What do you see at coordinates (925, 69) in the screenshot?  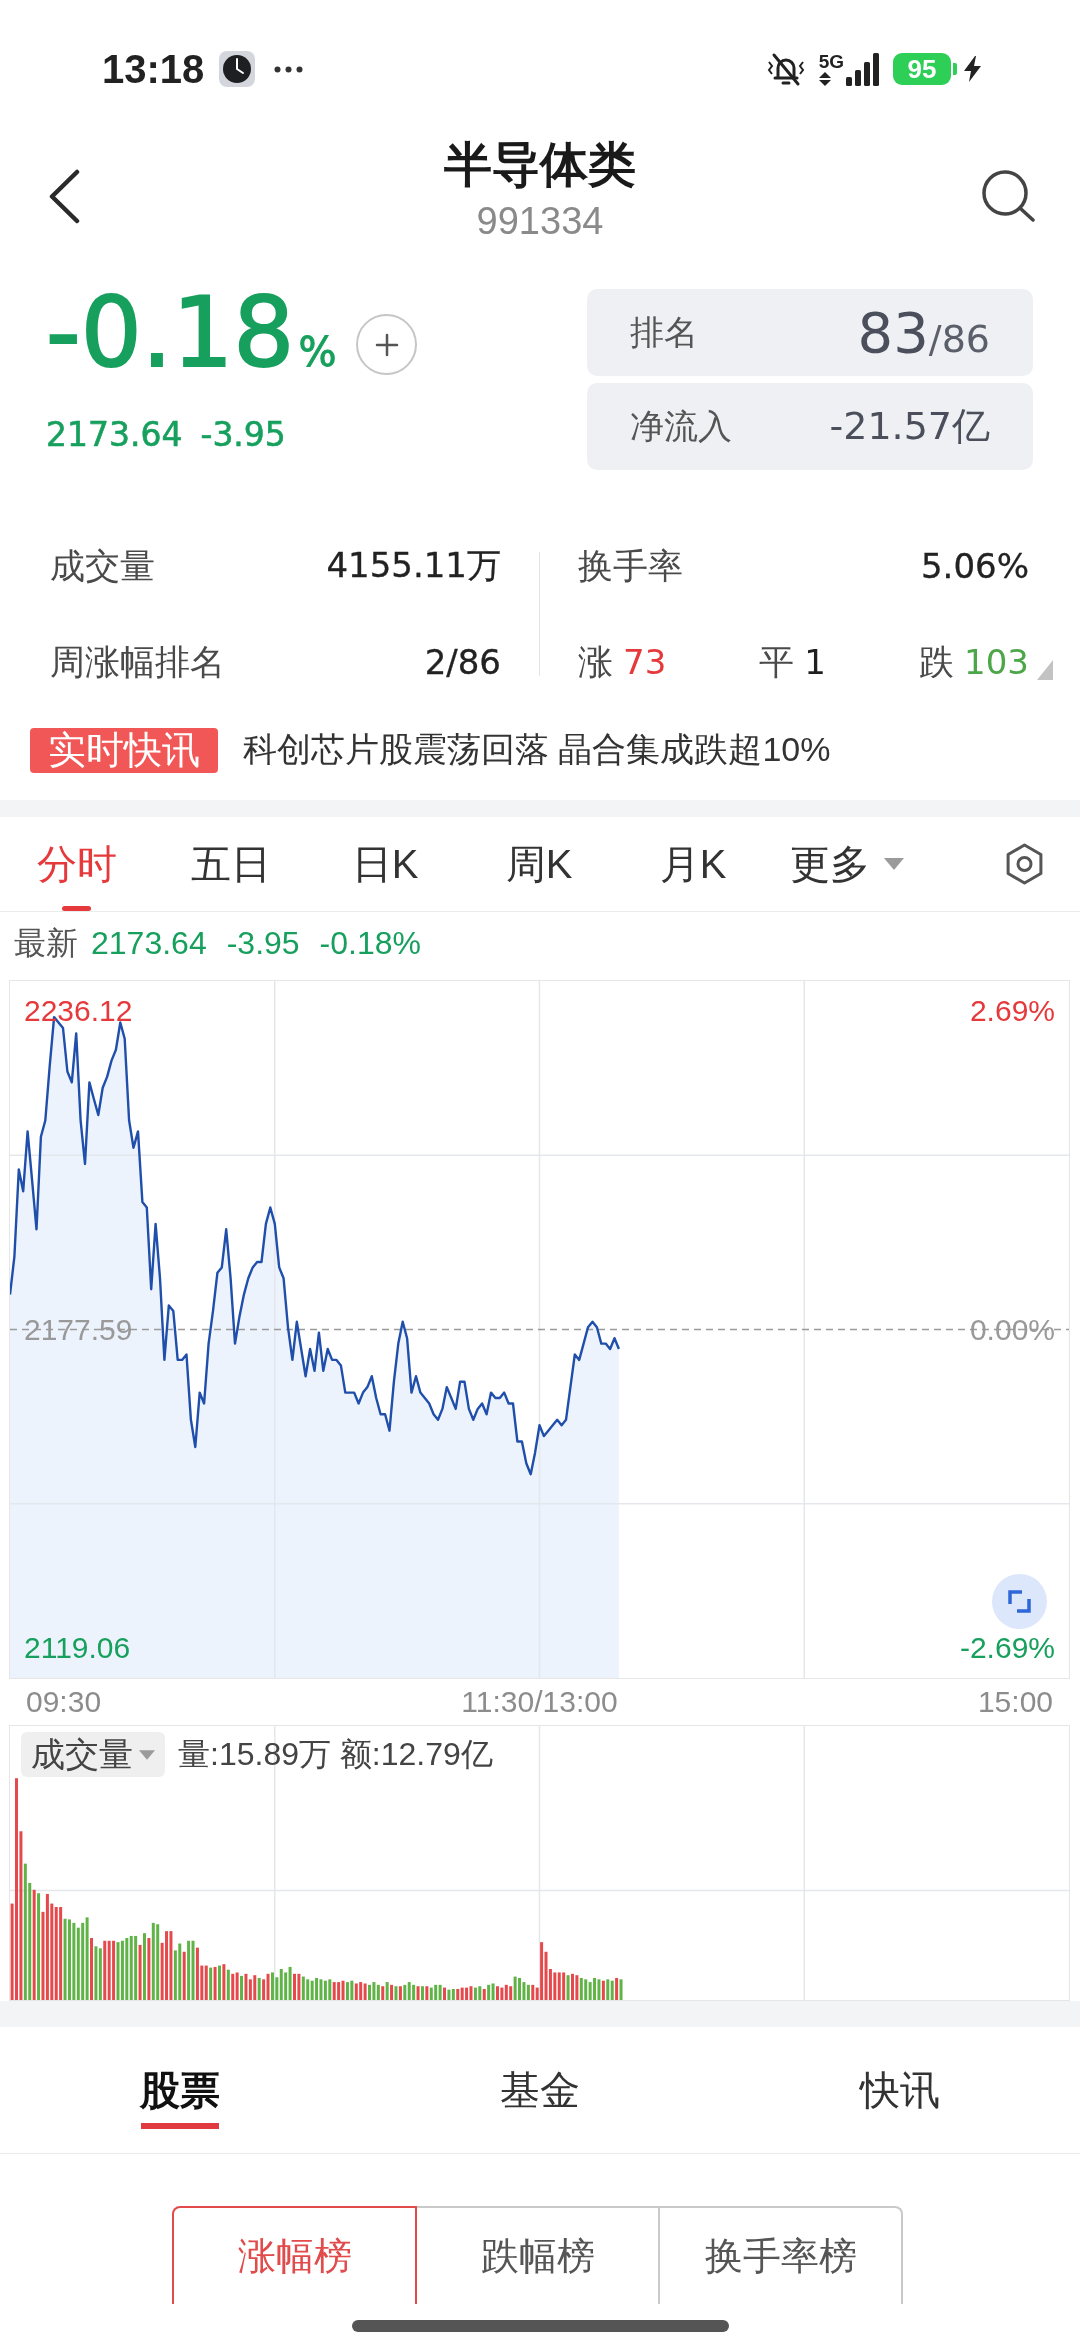 I see `battery-indicator: 95` at bounding box center [925, 69].